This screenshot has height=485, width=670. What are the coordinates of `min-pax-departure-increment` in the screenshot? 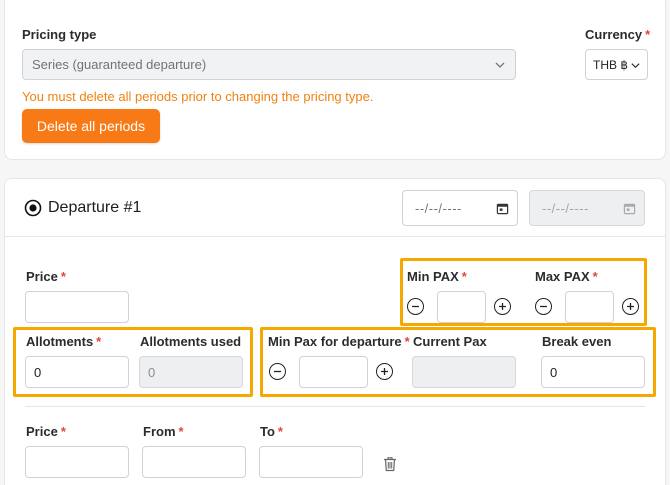 It's located at (384, 371).